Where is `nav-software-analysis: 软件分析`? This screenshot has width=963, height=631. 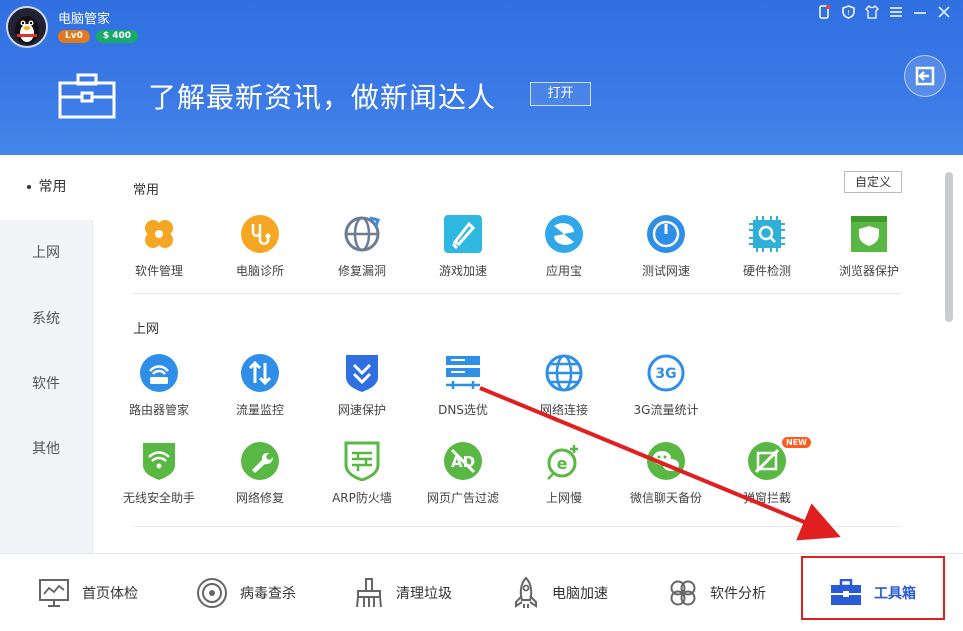 nav-software-analysis: 软件分析 is located at coordinates (717, 592).